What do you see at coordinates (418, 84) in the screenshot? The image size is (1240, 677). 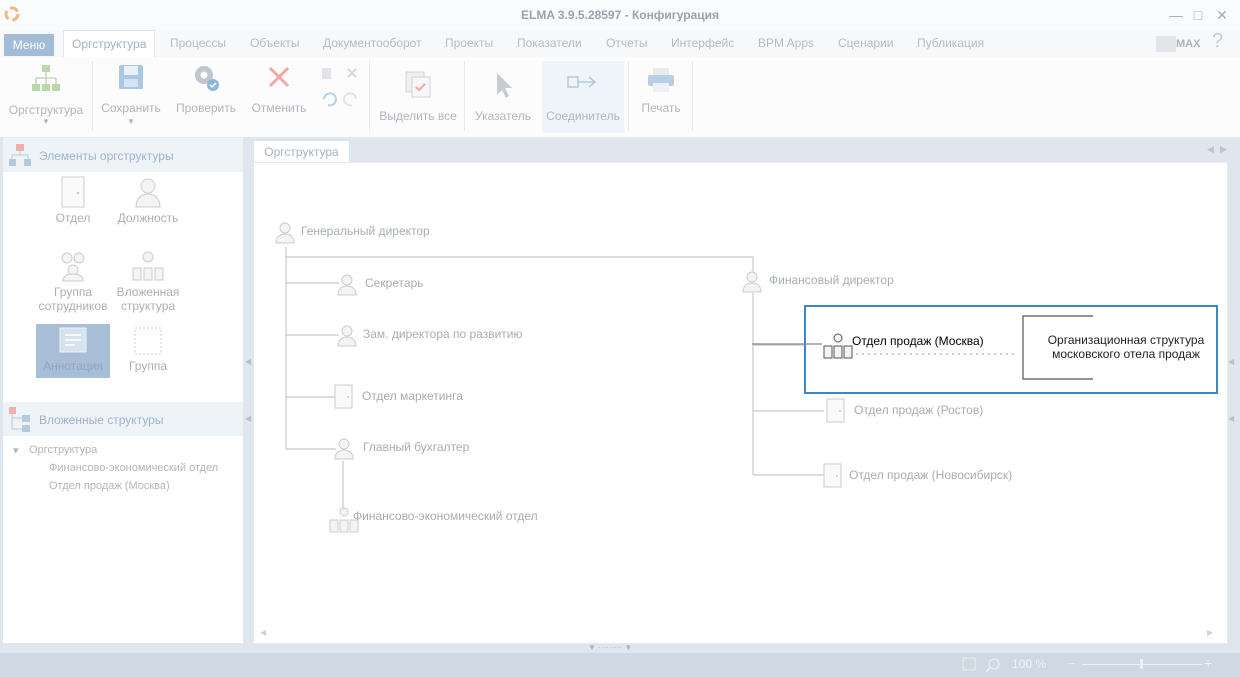 I see `select-all-icon` at bounding box center [418, 84].